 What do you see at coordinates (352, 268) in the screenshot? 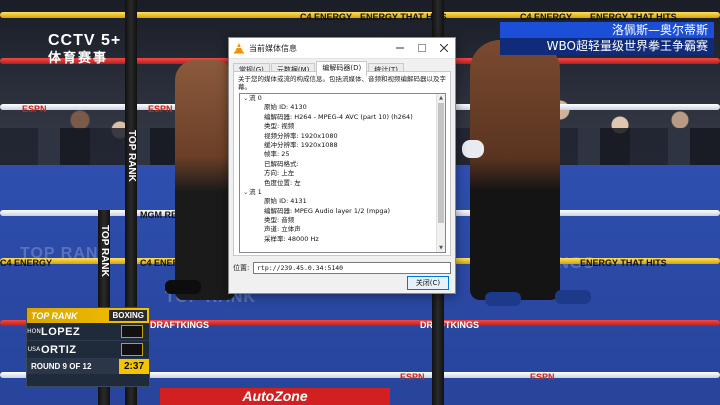
I see `location-field: rtp://239.45.0.34:5140` at bounding box center [352, 268].